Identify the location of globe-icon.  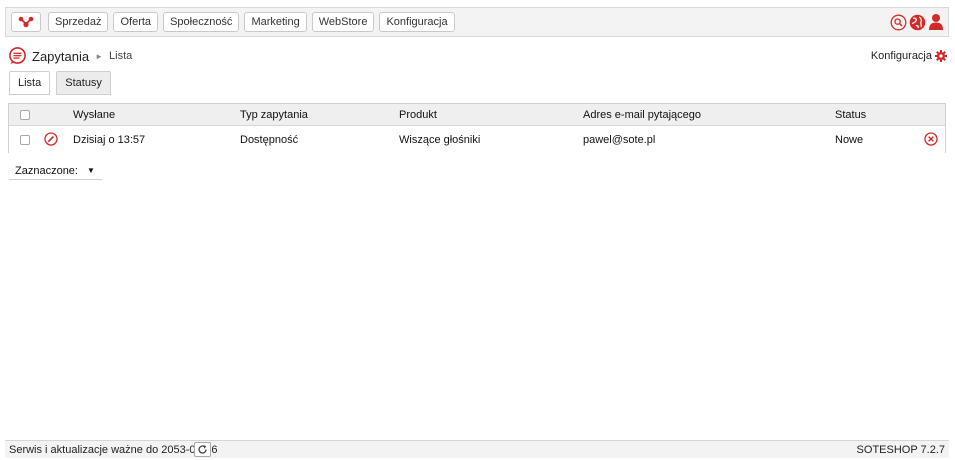
(917, 22).